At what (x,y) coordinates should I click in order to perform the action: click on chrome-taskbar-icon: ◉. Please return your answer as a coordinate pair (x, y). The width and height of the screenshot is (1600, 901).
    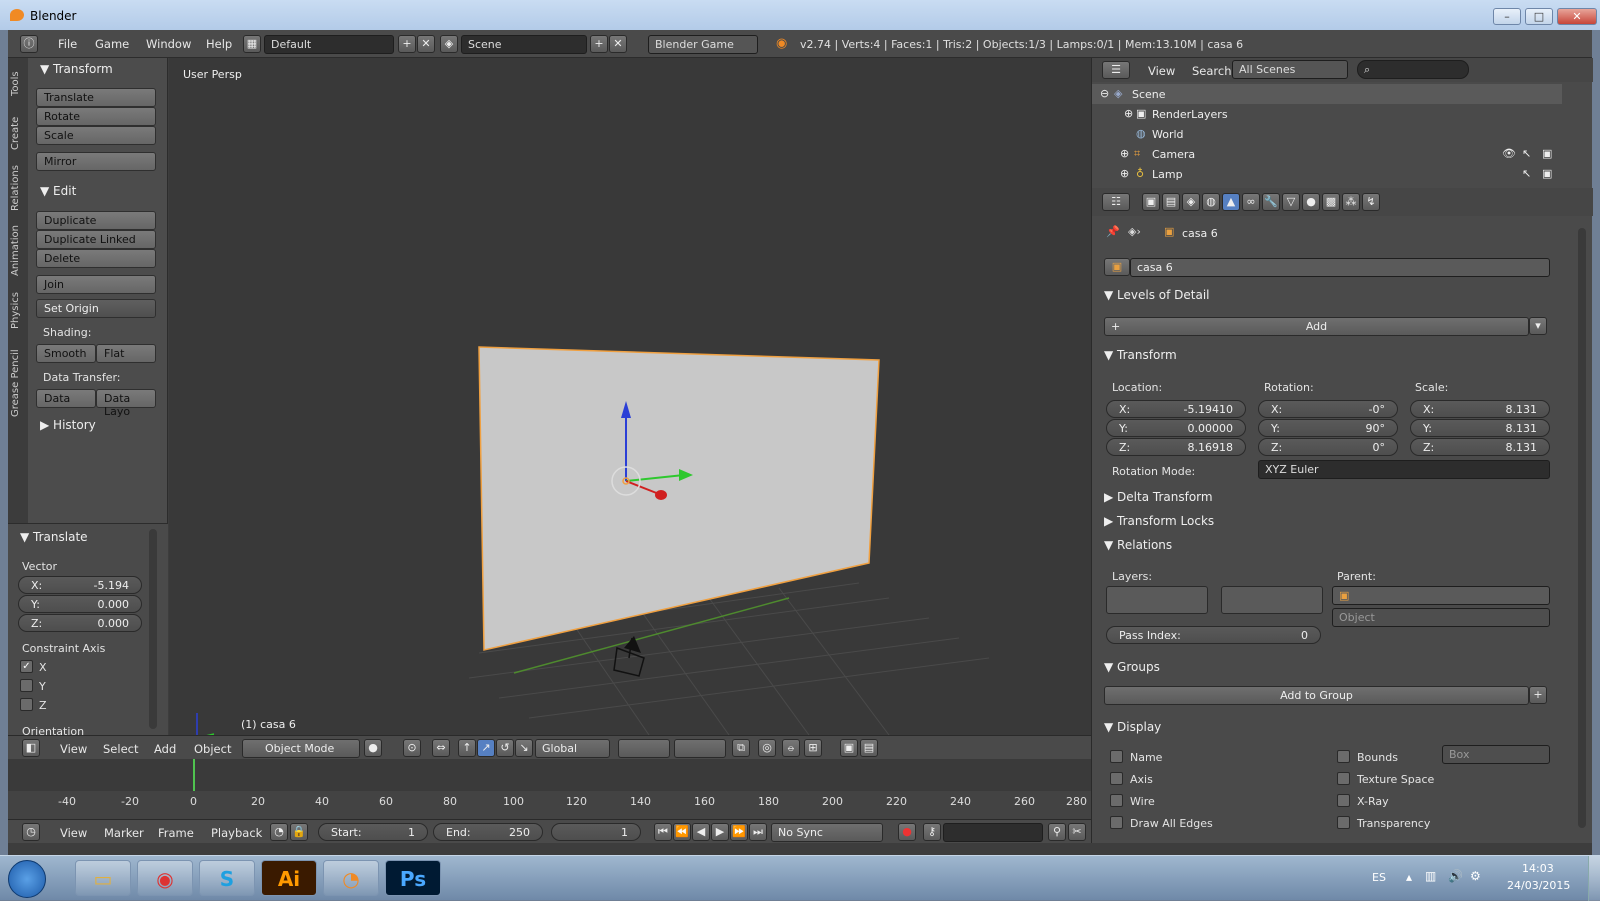
    Looking at the image, I should click on (165, 878).